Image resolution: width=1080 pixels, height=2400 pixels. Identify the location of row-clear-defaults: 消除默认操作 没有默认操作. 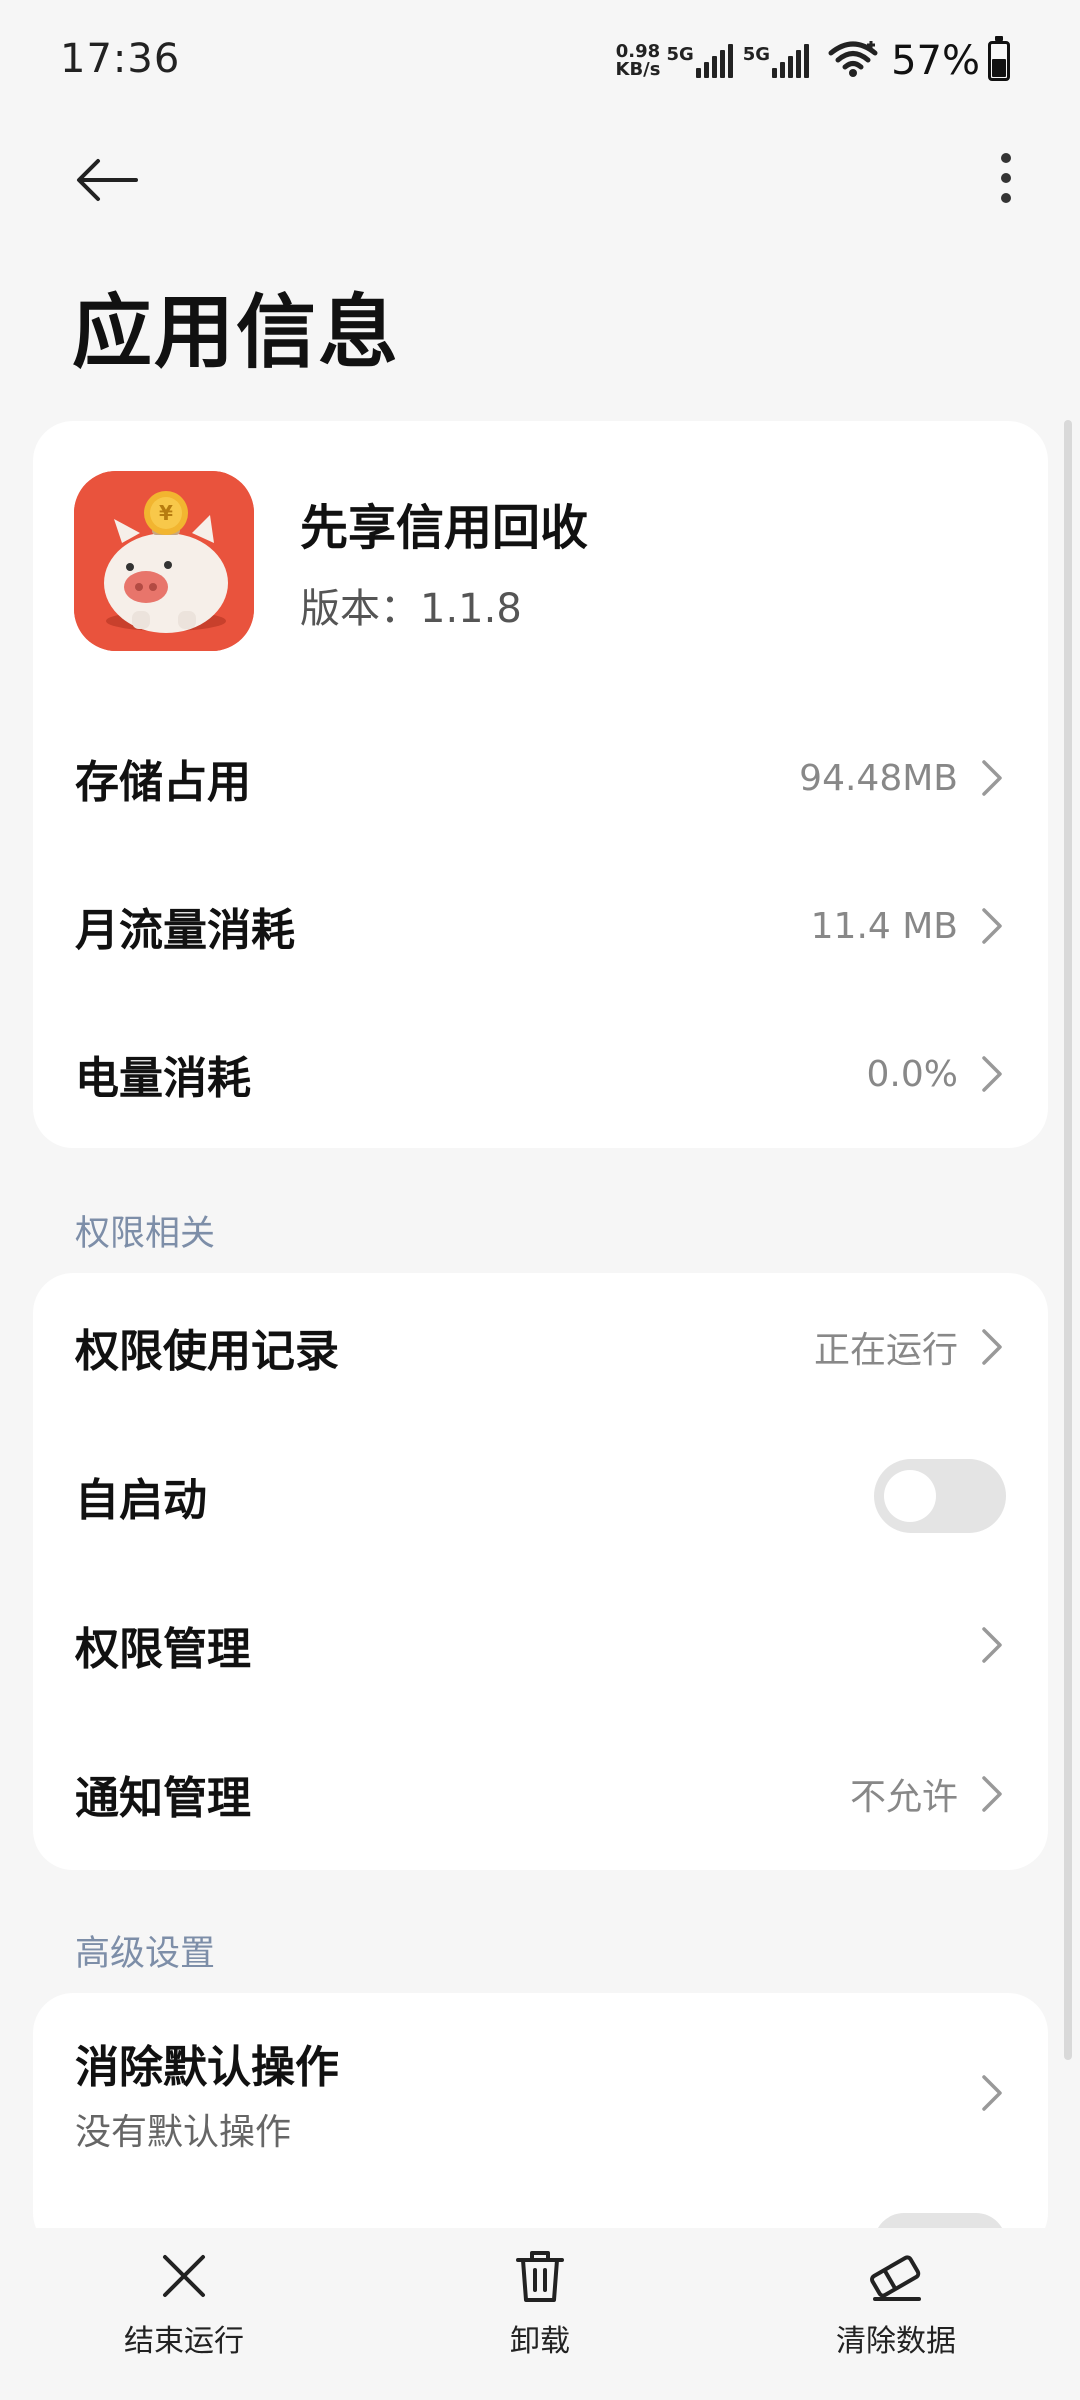
(540, 2093).